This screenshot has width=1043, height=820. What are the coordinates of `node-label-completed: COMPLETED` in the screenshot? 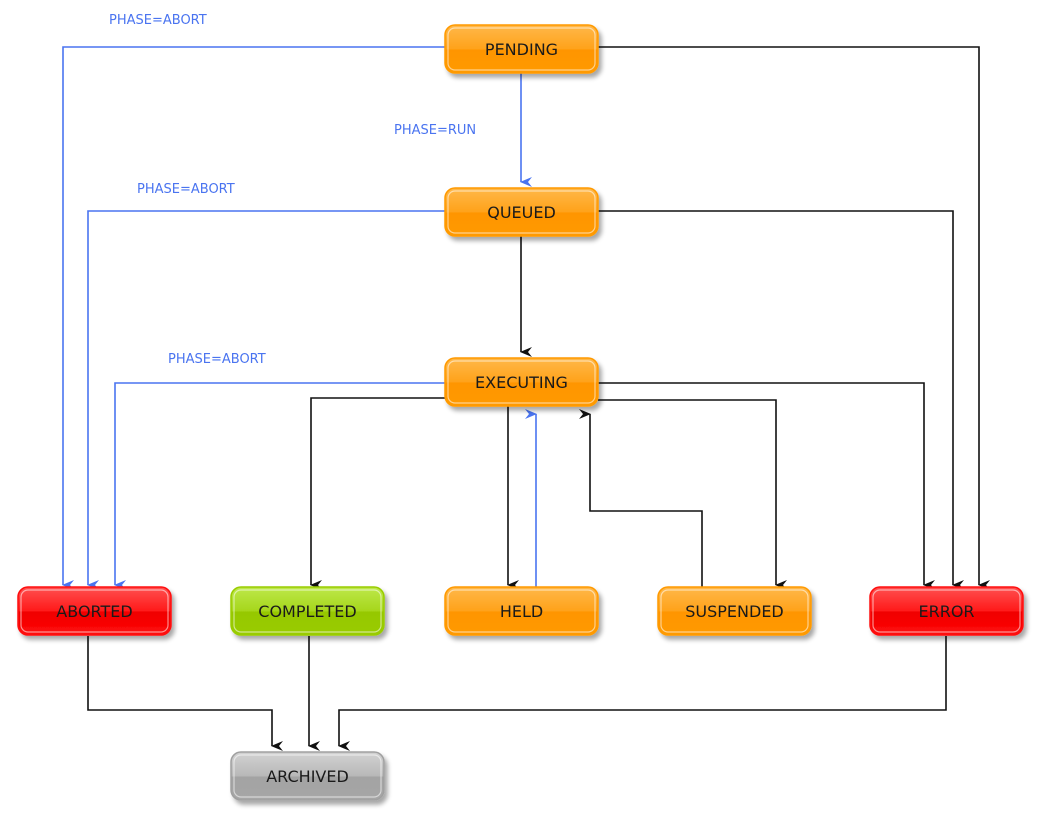 It's located at (307, 611).